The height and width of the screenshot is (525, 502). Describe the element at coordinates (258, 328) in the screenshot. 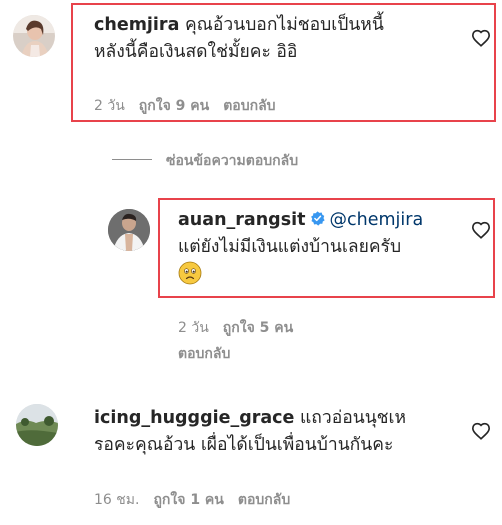

I see `reply-likes-count: ถูกใจ 5 คน` at that location.